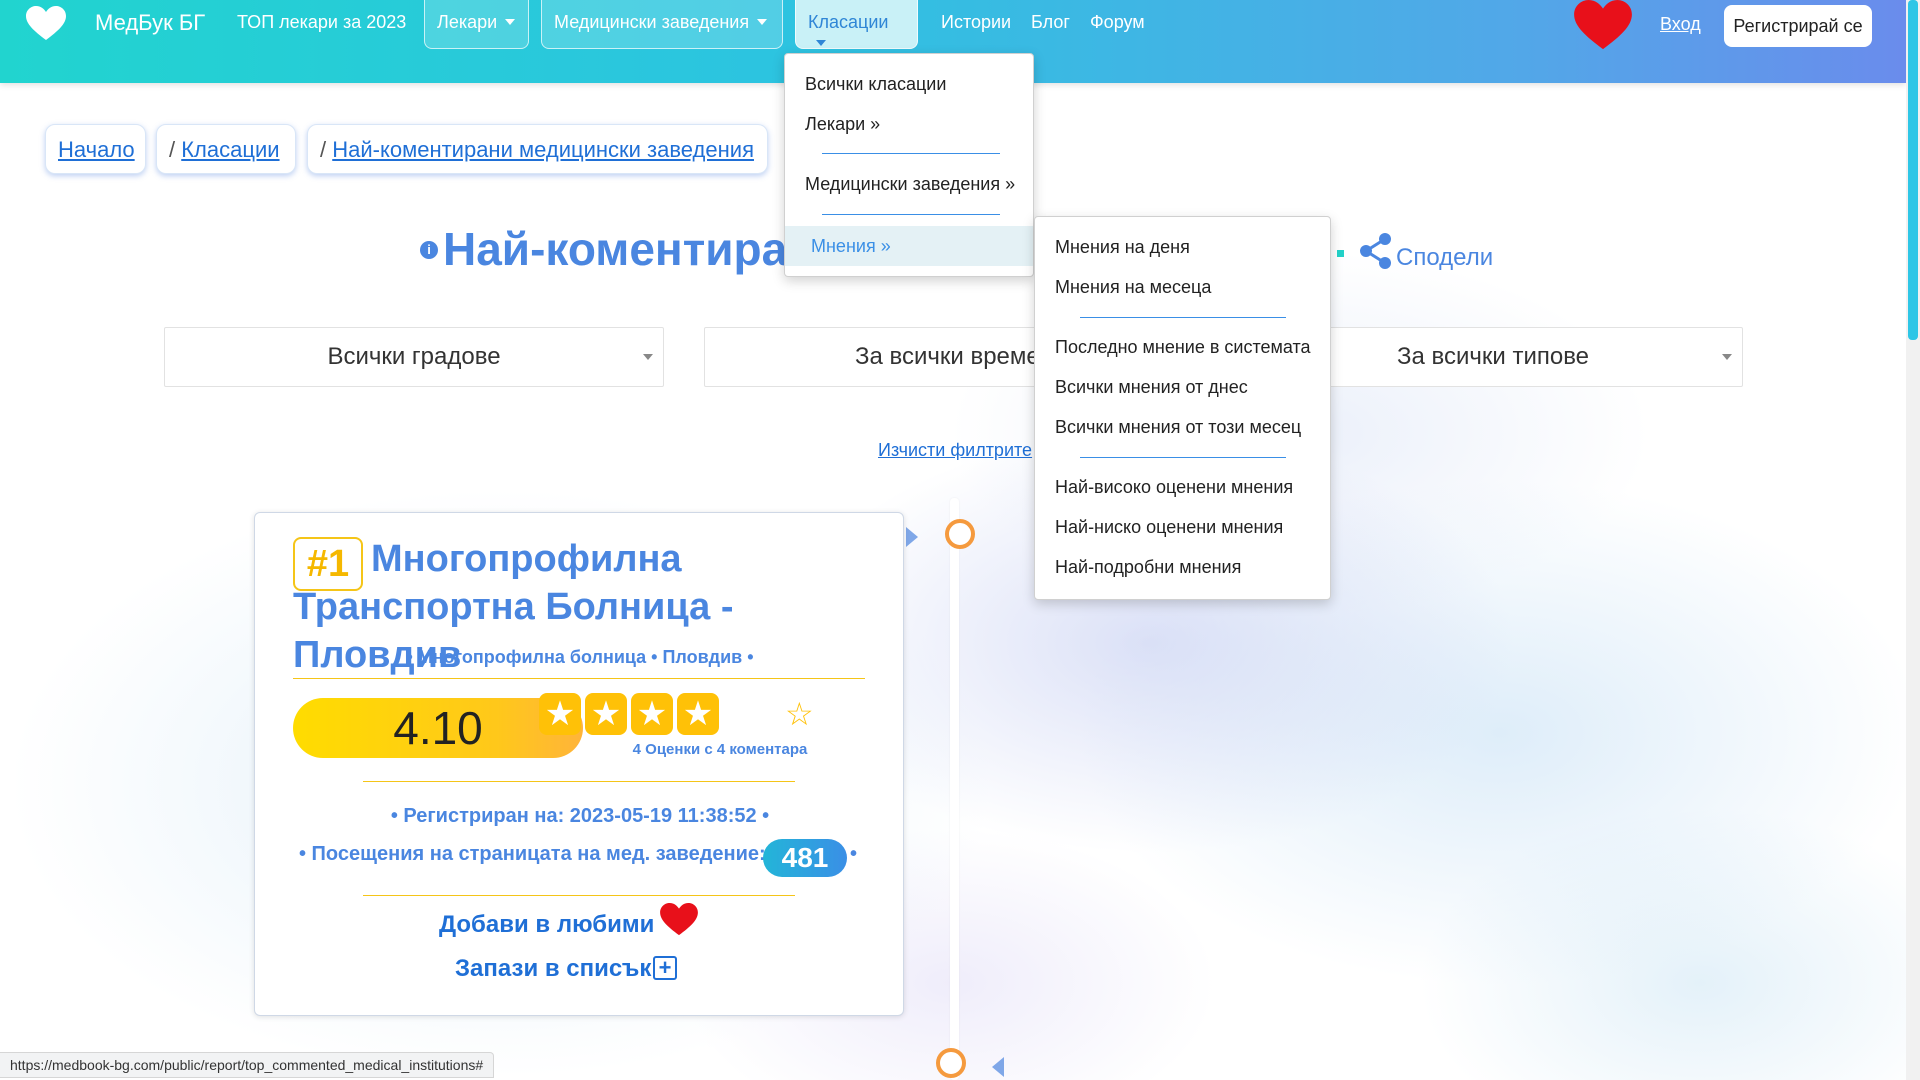  What do you see at coordinates (150, 23) in the screenshot?
I see `brand-name-link: МедБук БГ` at bounding box center [150, 23].